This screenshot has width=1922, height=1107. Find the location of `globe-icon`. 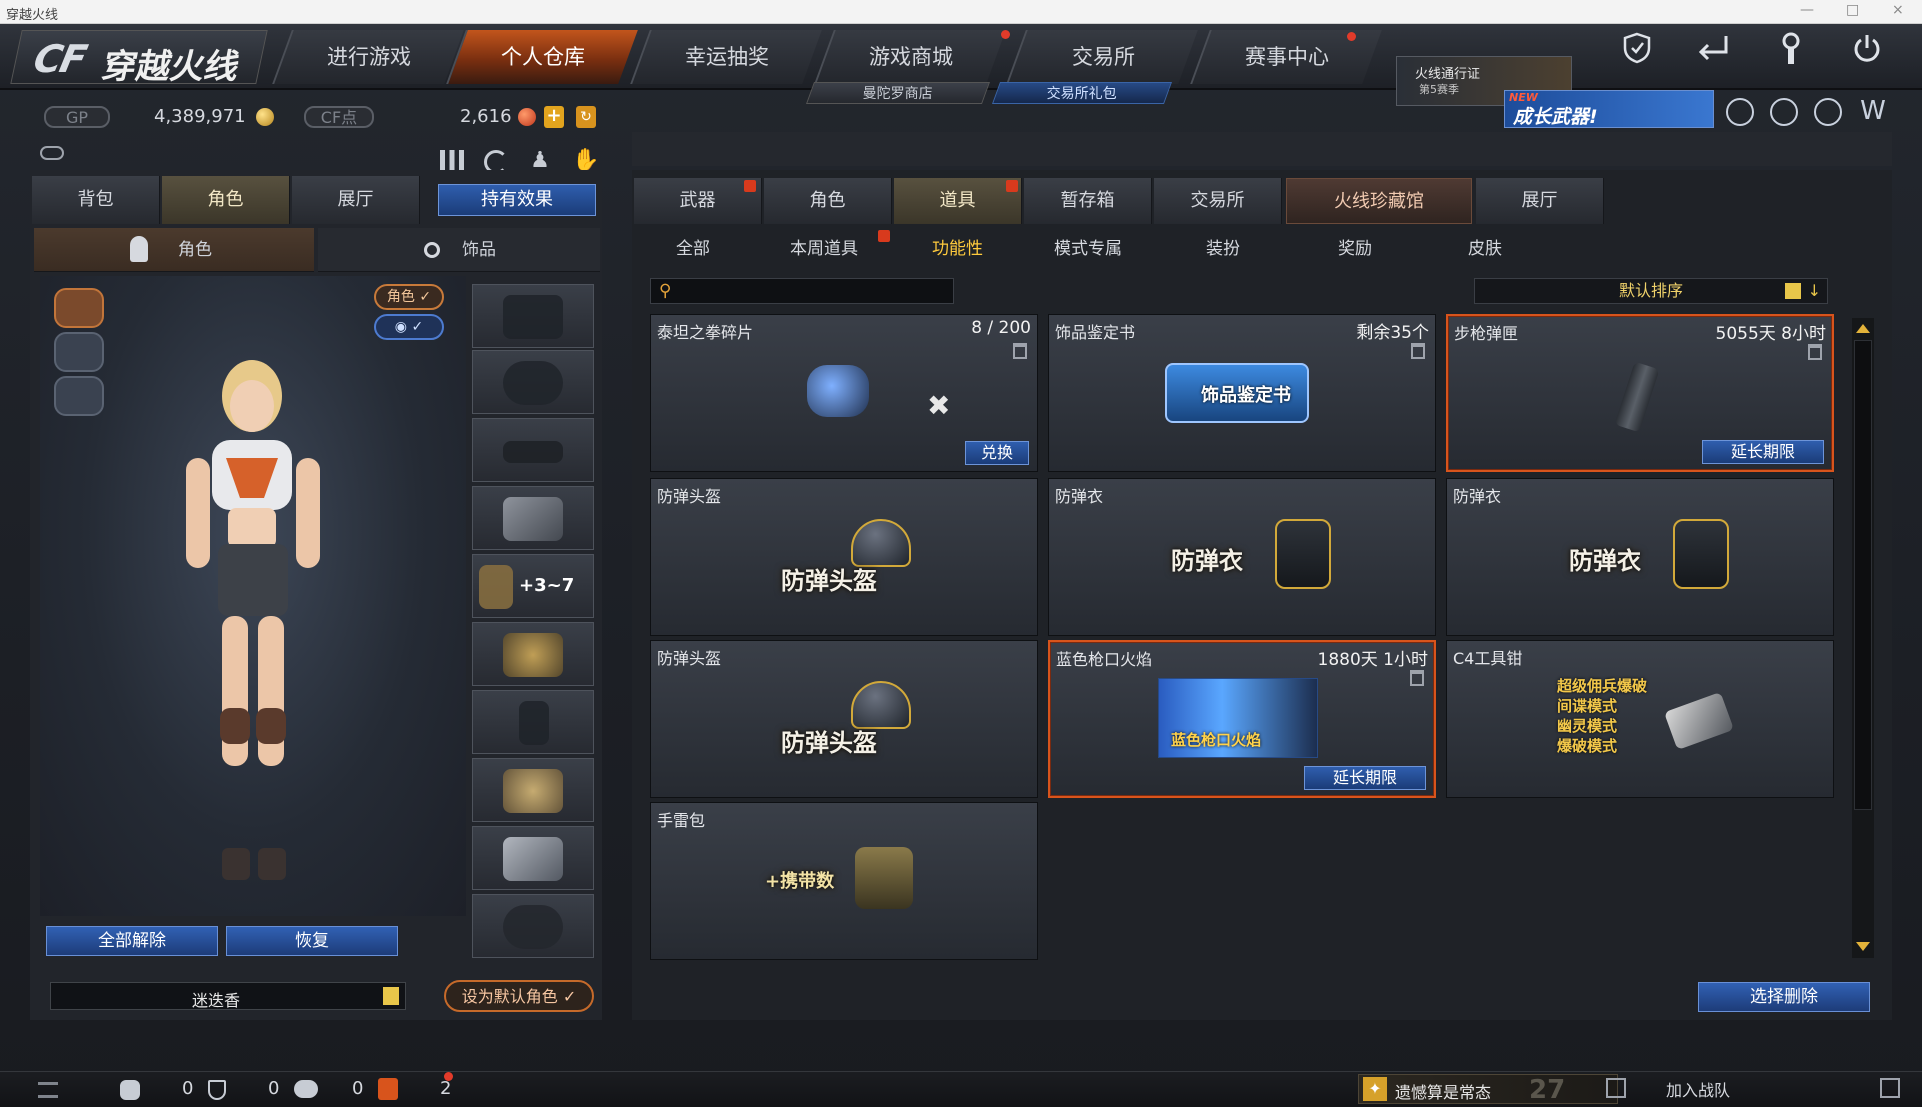

globe-icon is located at coordinates (1784, 112).